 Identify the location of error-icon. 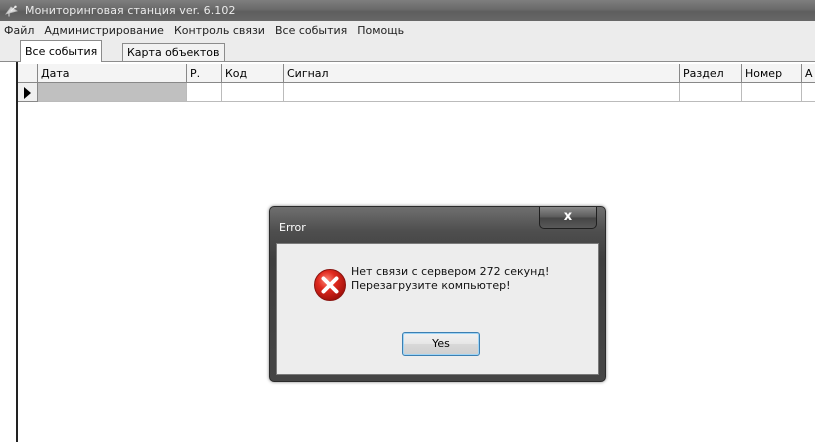
(330, 285).